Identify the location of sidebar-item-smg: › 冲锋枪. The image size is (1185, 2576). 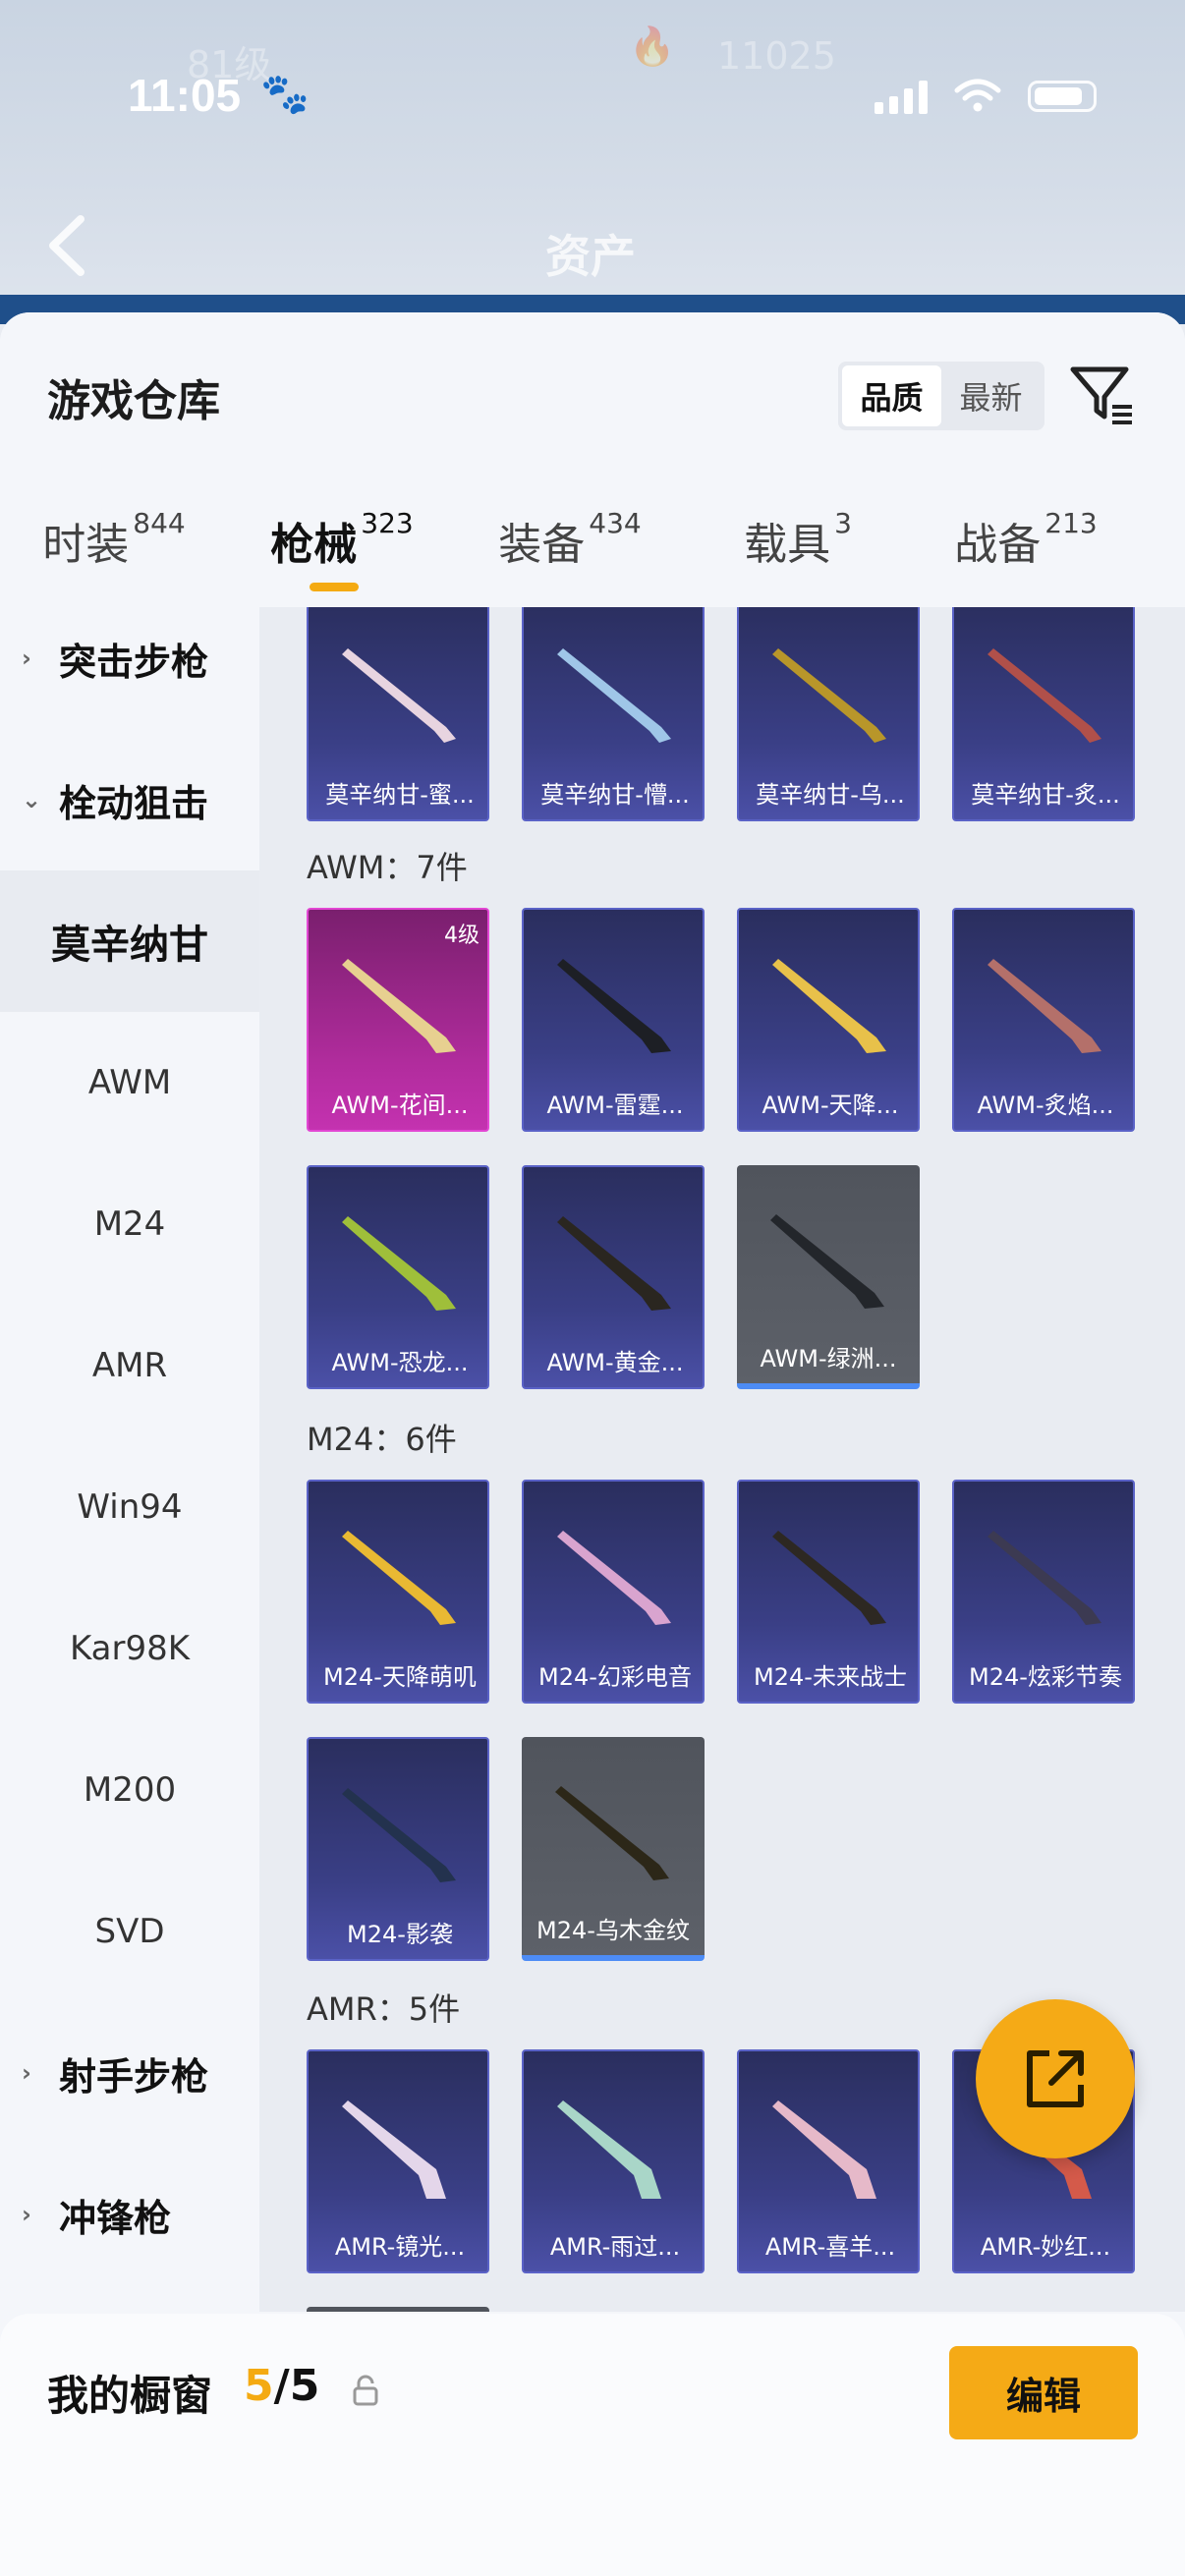
(130, 2214).